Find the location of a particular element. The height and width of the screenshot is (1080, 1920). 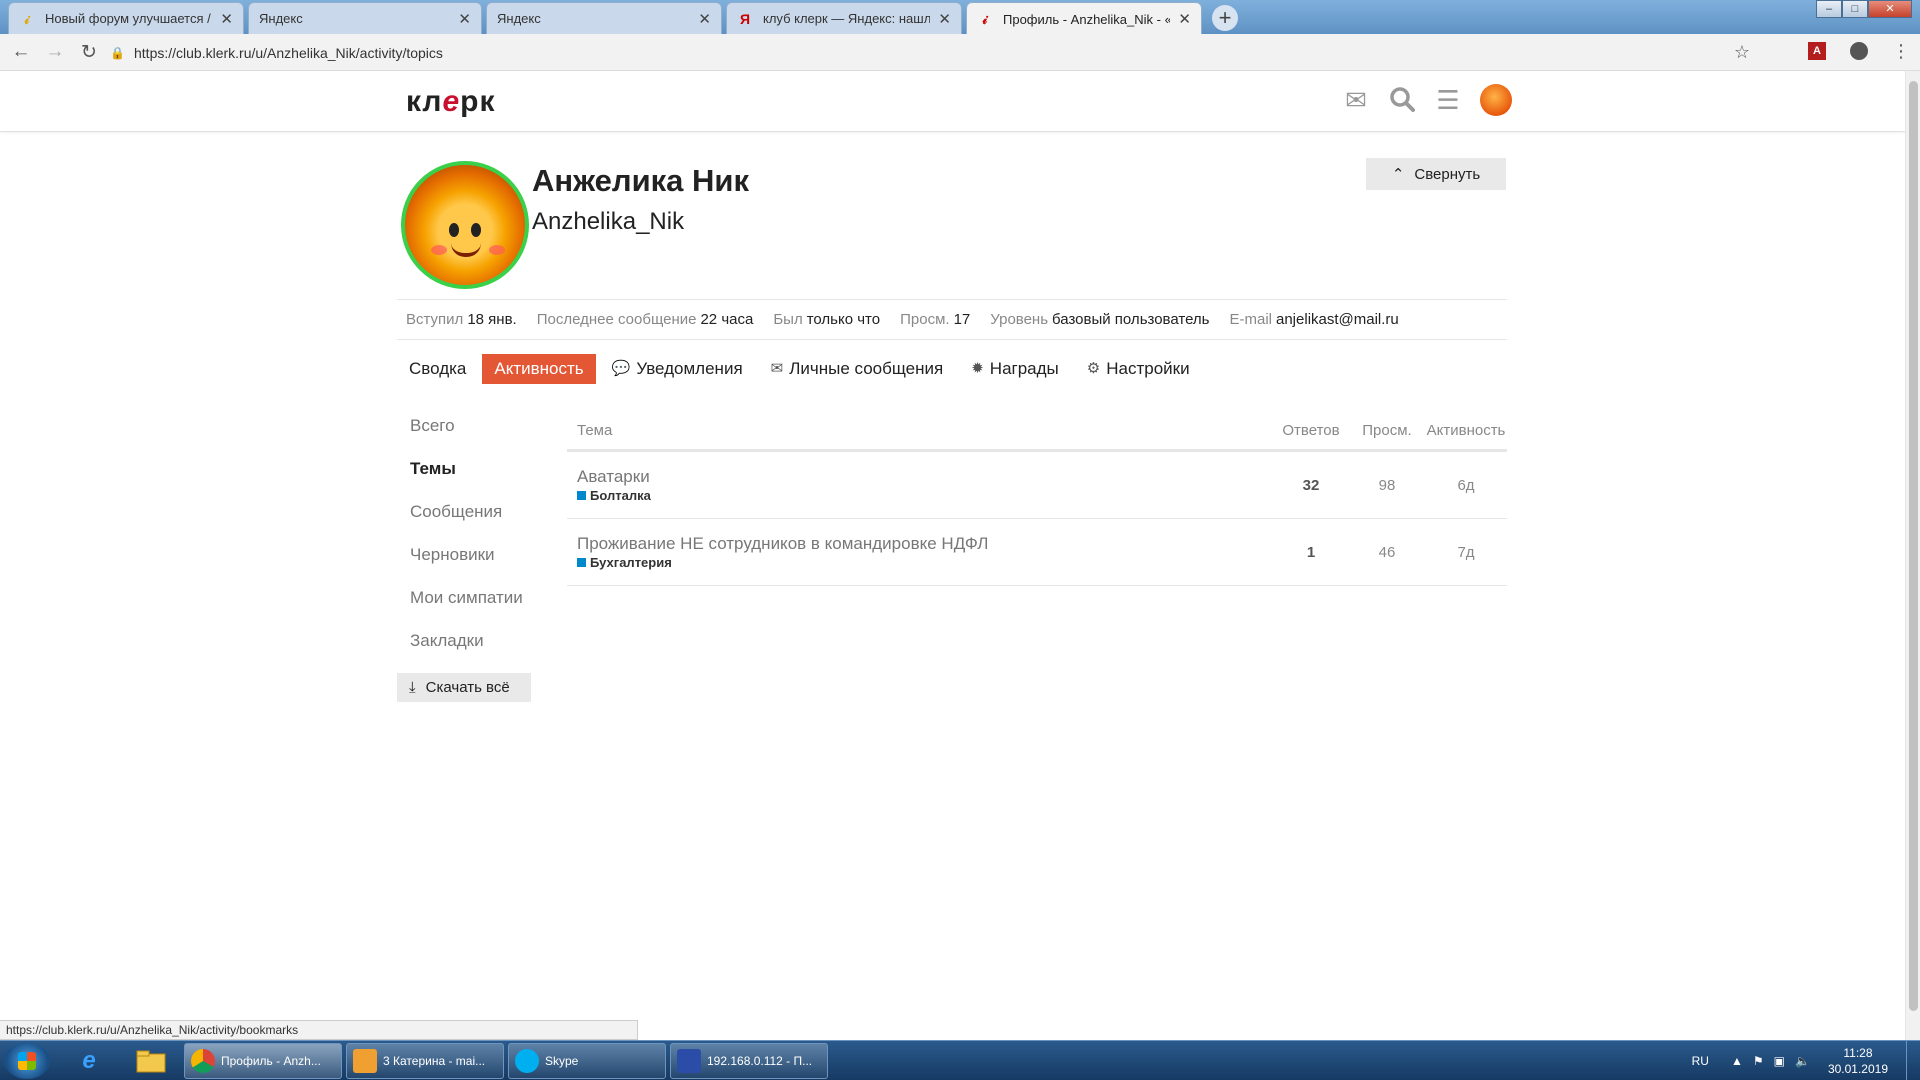

tab-label: Сводка is located at coordinates (438, 368).